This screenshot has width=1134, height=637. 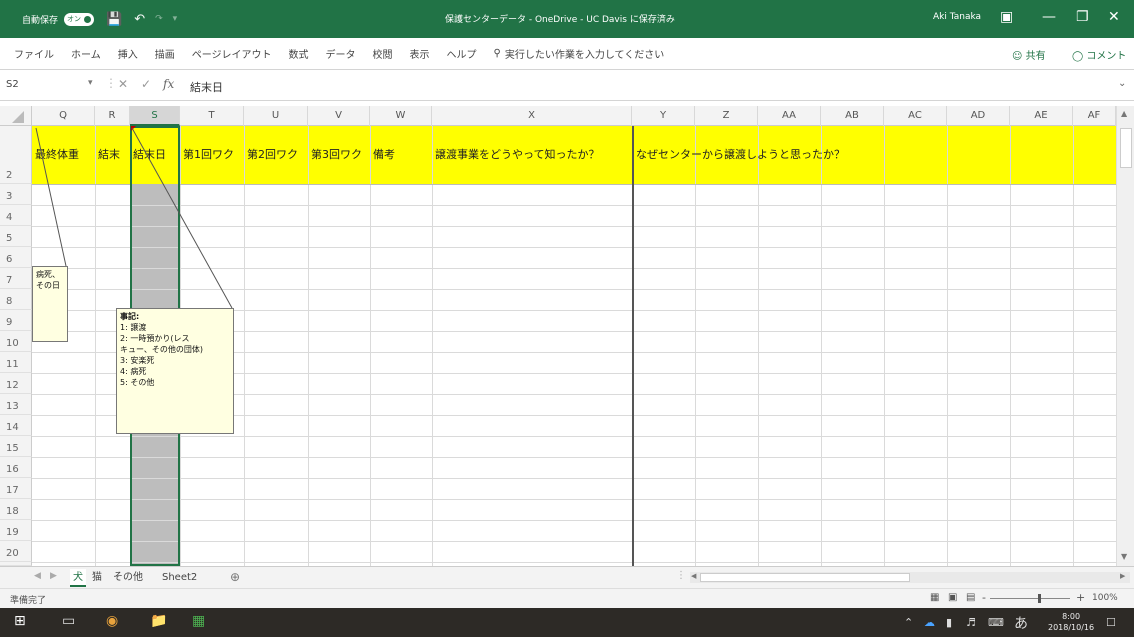 I want to click on tell-me-search: ⚲ 実行したい作業を入力してください, so click(x=579, y=53).